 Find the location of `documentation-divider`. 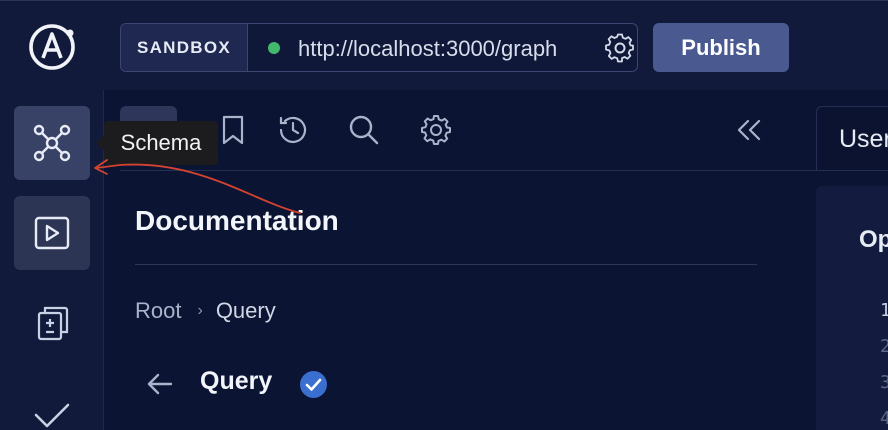

documentation-divider is located at coordinates (446, 264).